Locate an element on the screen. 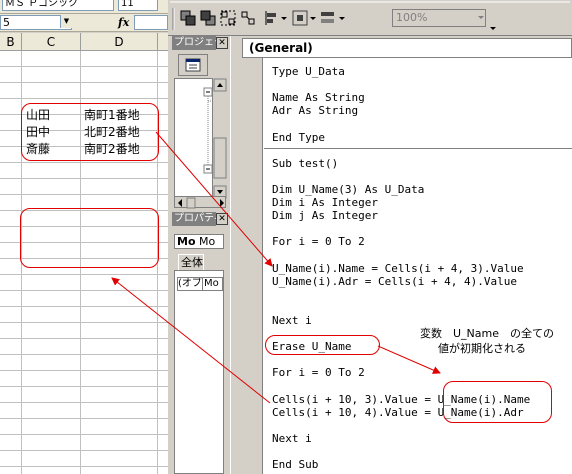 This screenshot has width=572, height=474. arrow-erase-to-output is located at coordinates (409, 359).